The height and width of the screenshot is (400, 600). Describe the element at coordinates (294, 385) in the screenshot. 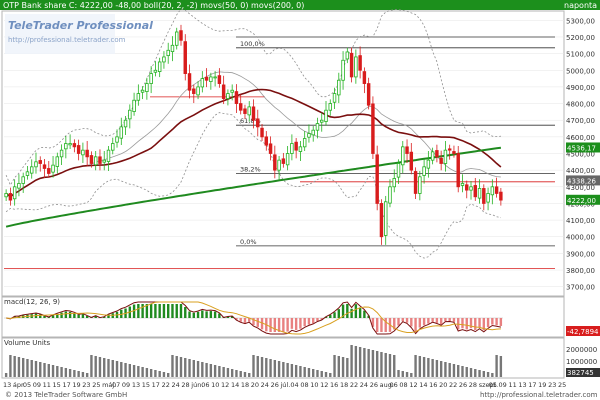

I see `x-tick-label: 04` at that location.